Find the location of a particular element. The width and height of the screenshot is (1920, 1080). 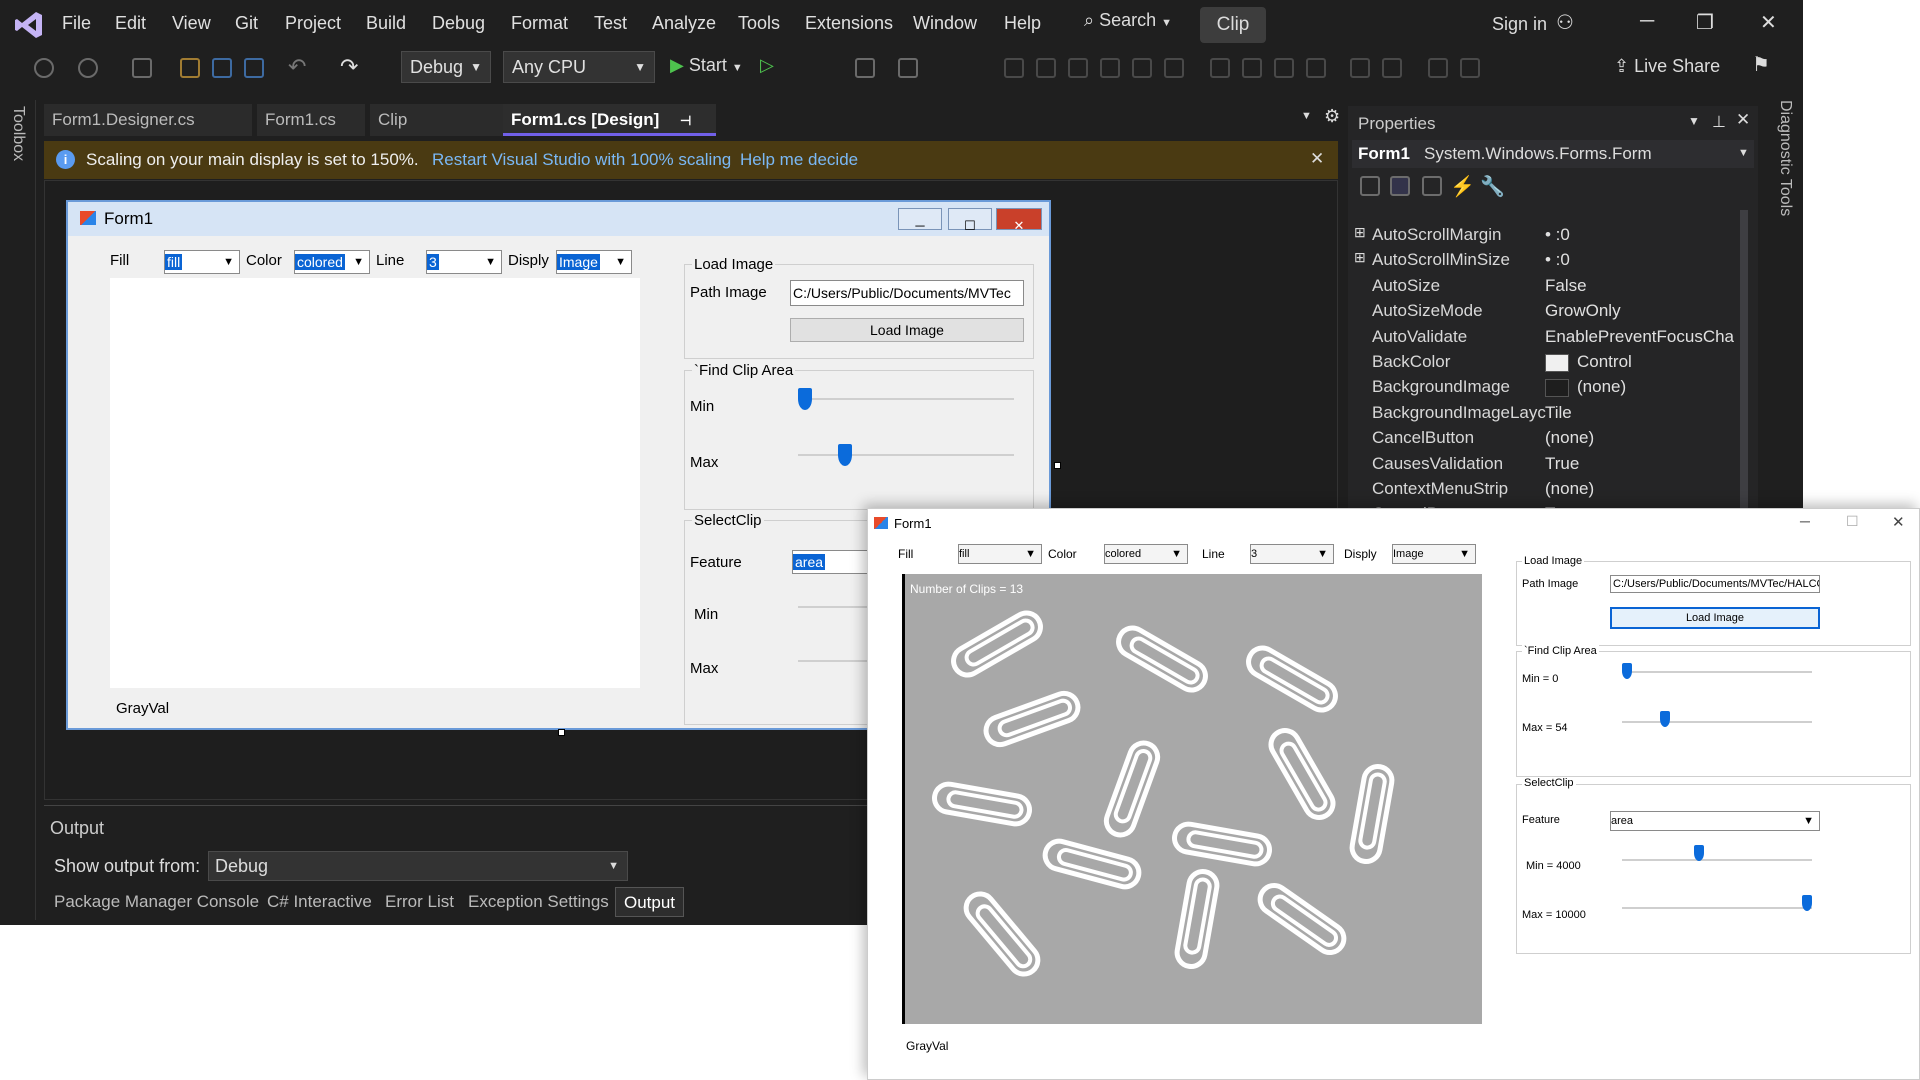

close-info-icon: ✕ is located at coordinates (1317, 159).